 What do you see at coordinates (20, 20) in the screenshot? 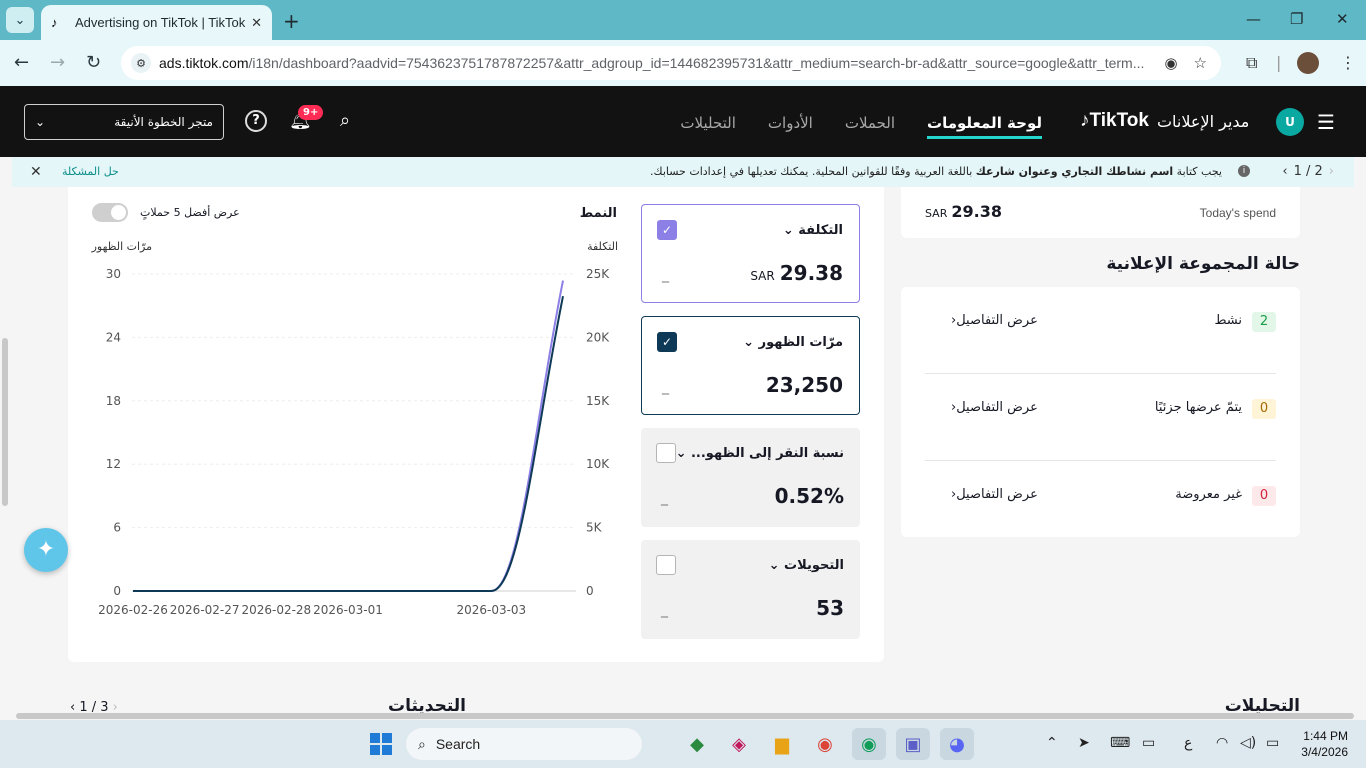
I see `tab-search-button: ⌄` at bounding box center [20, 20].